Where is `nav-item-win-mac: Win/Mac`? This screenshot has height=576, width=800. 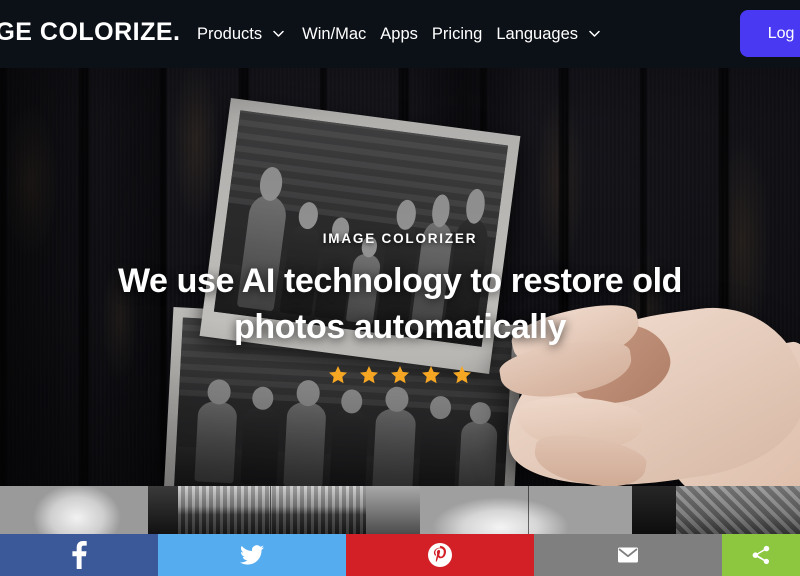
nav-item-win-mac: Win/Mac is located at coordinates (334, 34).